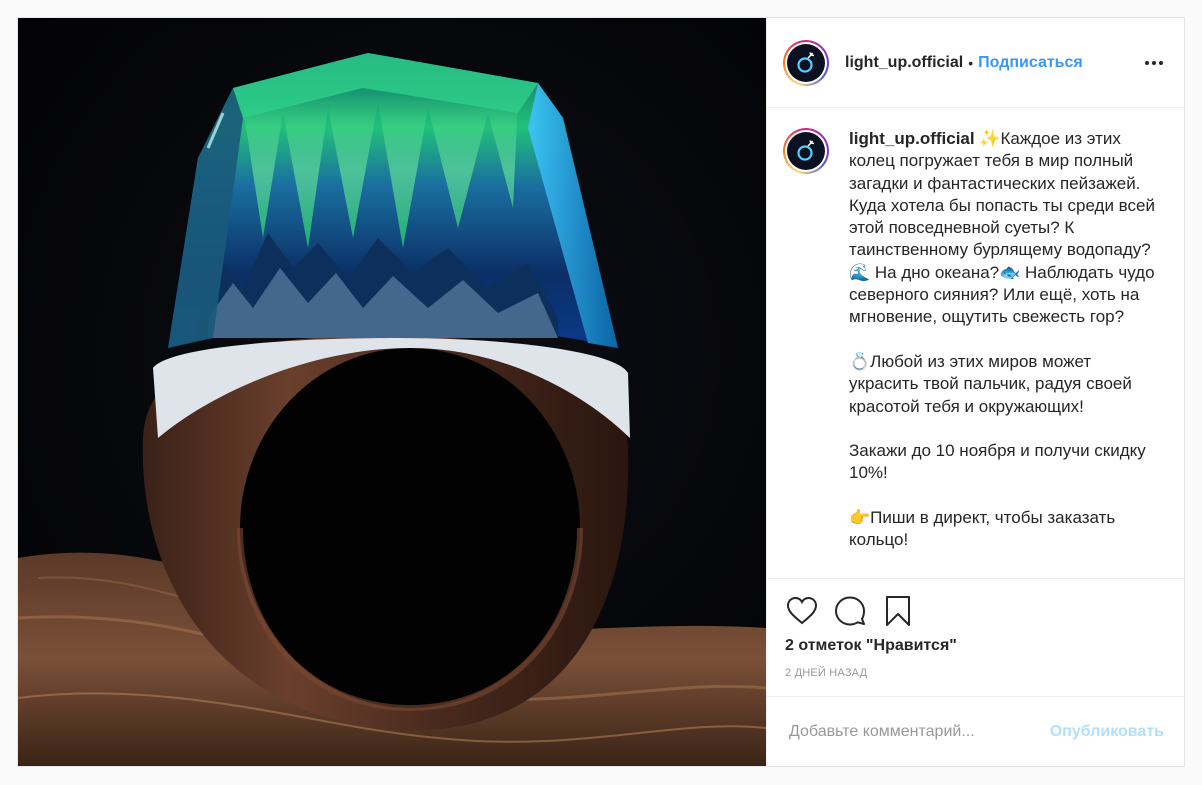  What do you see at coordinates (1154, 63) in the screenshot?
I see `more-options-icon` at bounding box center [1154, 63].